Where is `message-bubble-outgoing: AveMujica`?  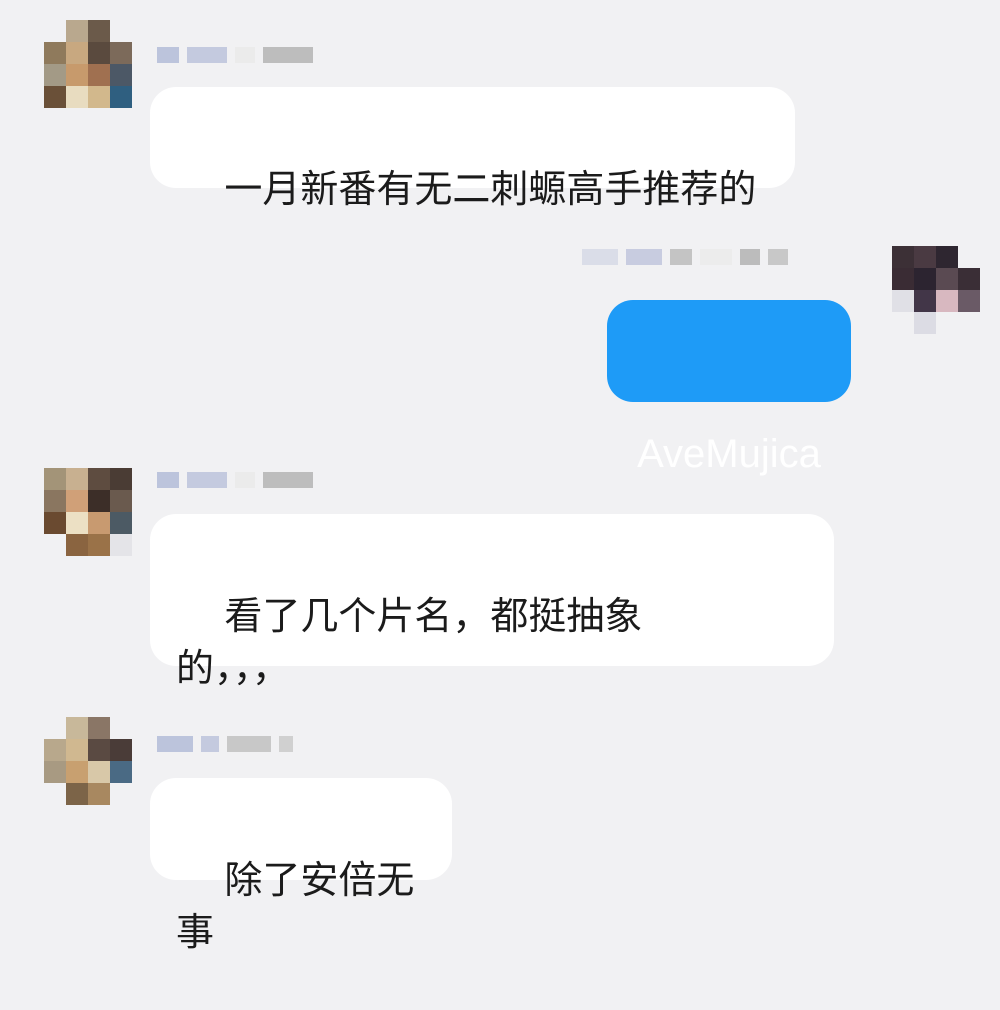 message-bubble-outgoing: AveMujica is located at coordinates (729, 388).